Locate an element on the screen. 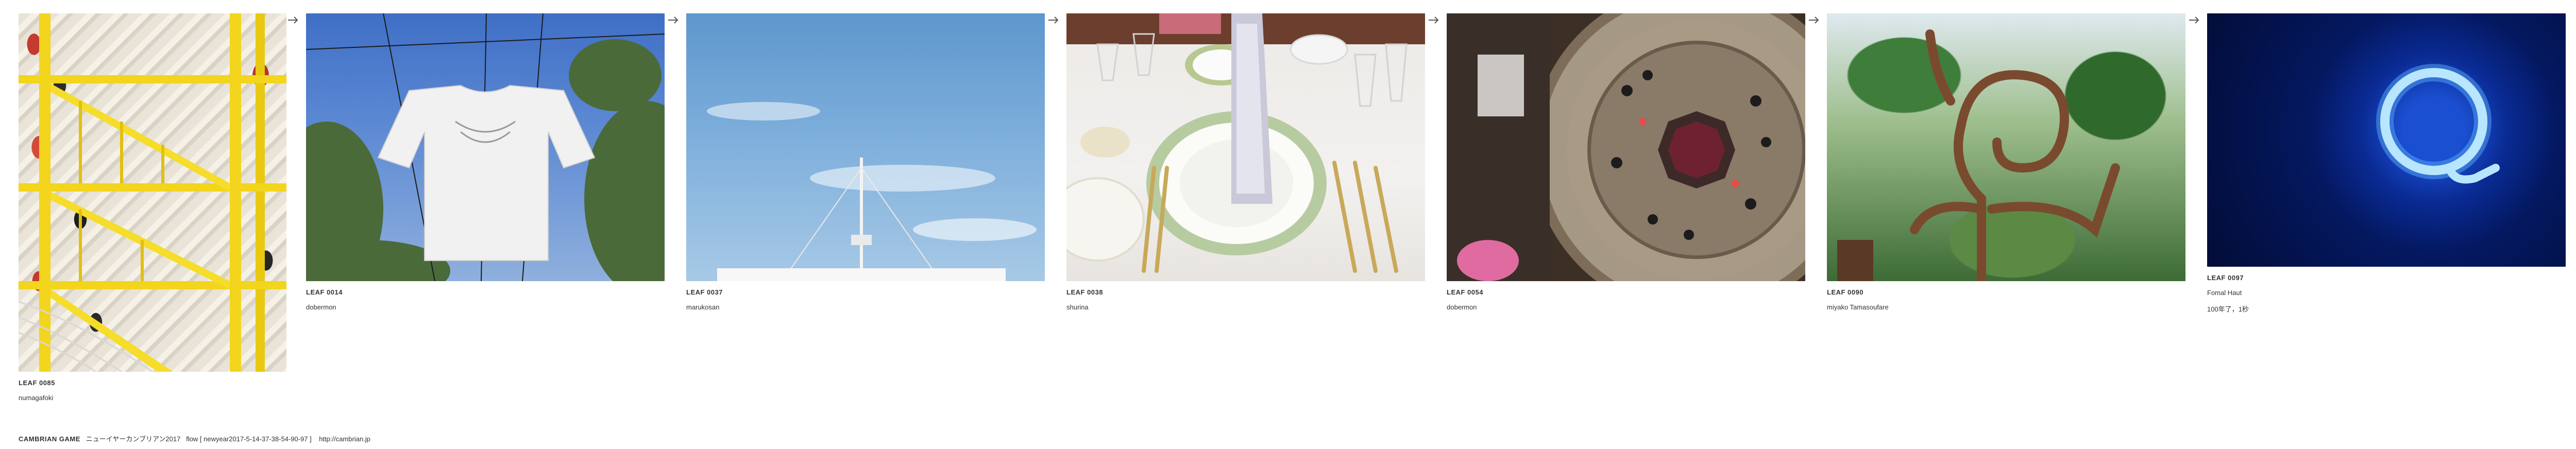  leaf-note: 100年了，1秒 is located at coordinates (2228, 309).